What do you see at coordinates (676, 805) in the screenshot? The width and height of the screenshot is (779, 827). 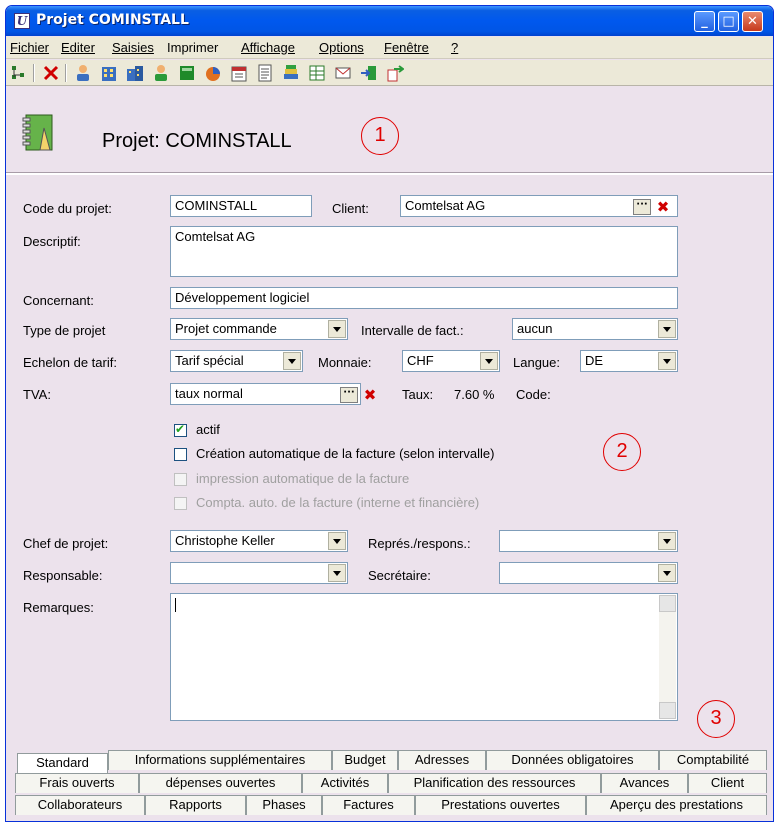 I see `tab-apercu-prestations: Aperçu des prestations` at bounding box center [676, 805].